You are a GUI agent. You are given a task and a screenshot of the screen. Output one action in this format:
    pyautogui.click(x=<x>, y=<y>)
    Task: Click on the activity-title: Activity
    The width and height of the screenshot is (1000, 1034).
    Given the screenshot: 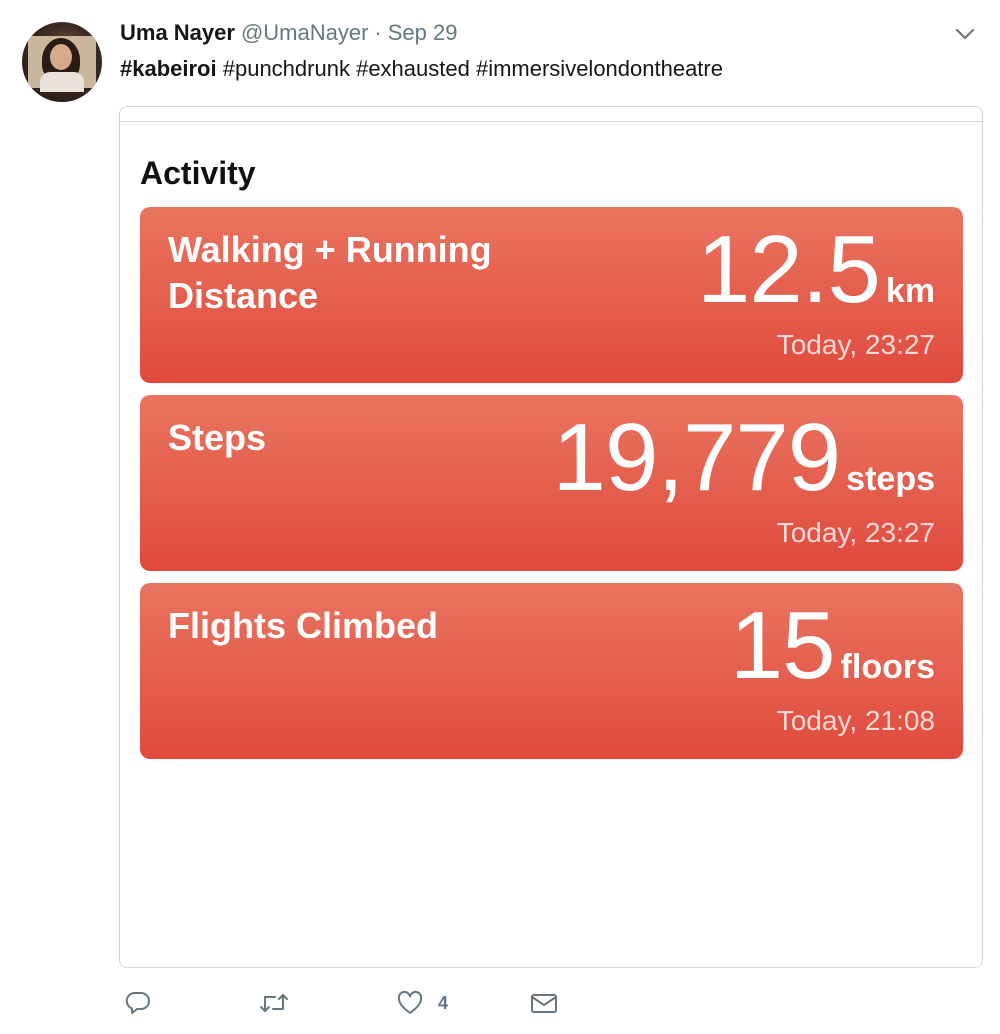 What is the action you would take?
    pyautogui.click(x=198, y=173)
    